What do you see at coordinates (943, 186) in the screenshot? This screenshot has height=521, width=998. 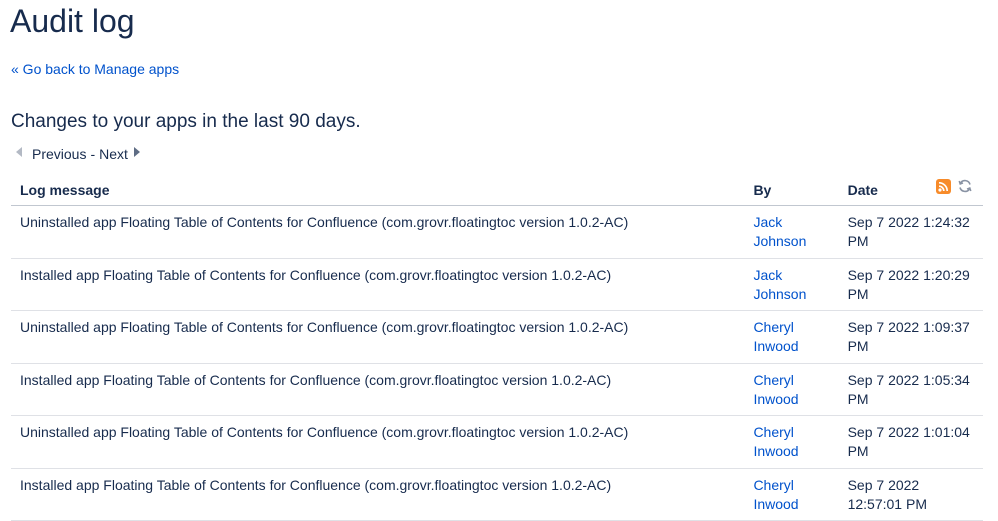 I see `rss-feed-icon` at bounding box center [943, 186].